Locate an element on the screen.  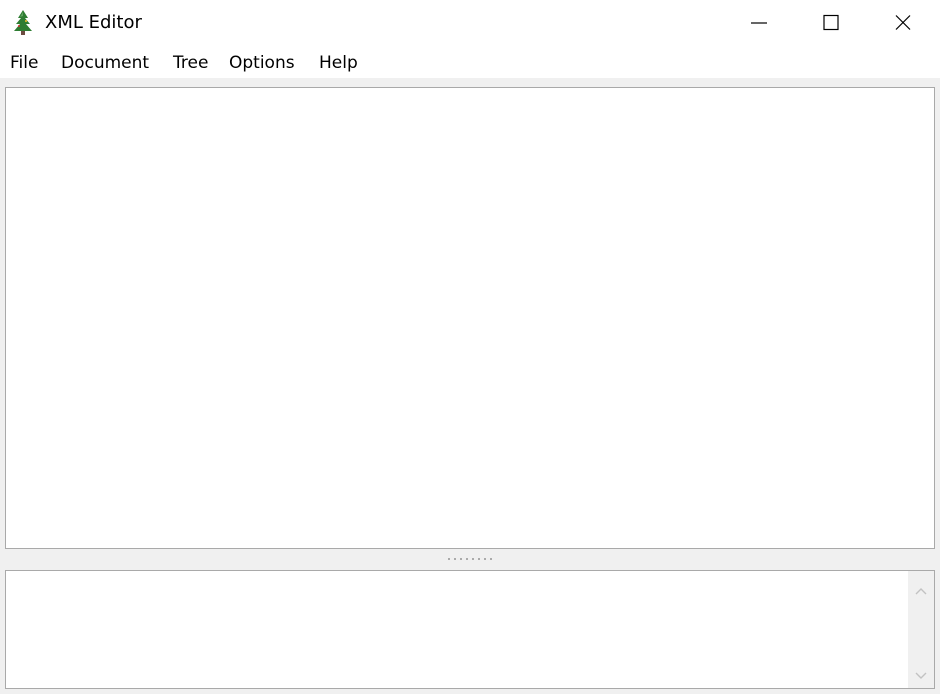
window-title: XML Editor is located at coordinates (93, 22).